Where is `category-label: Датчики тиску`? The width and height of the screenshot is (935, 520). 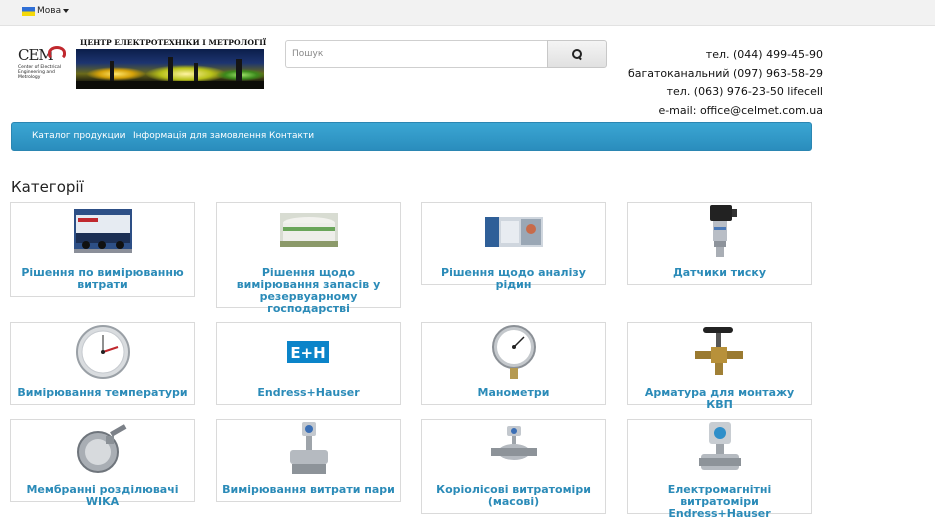
category-label: Датчики тиску is located at coordinates (719, 272).